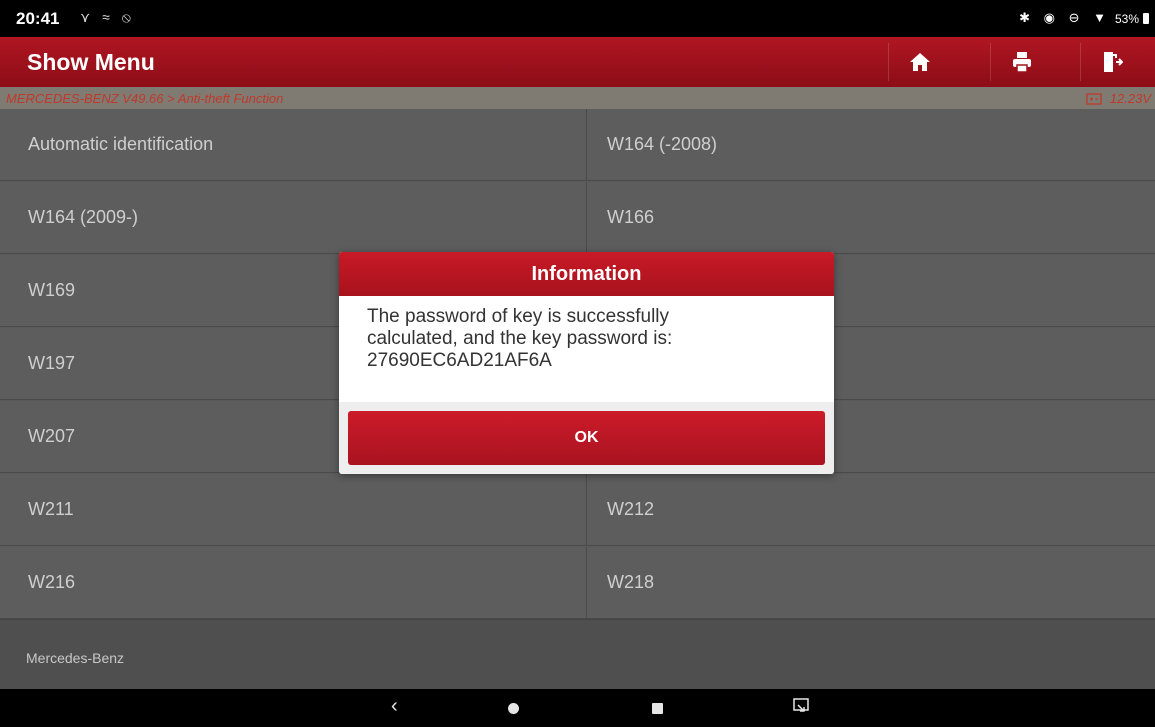 The width and height of the screenshot is (1155, 727). Describe the element at coordinates (1146, 18) in the screenshot. I see `battery-icon` at that location.